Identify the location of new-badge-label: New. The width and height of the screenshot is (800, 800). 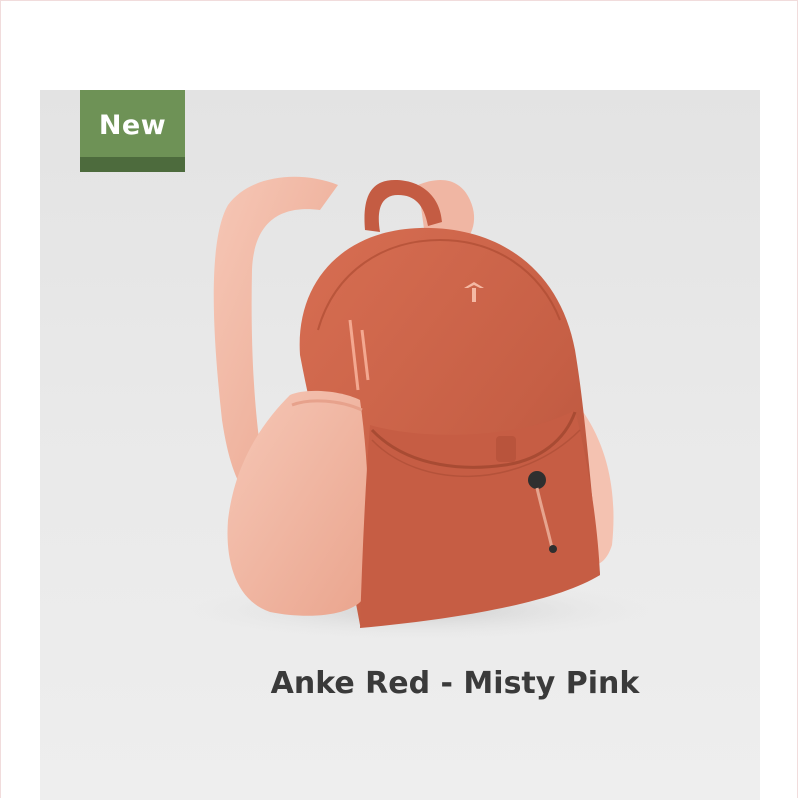
(132, 125).